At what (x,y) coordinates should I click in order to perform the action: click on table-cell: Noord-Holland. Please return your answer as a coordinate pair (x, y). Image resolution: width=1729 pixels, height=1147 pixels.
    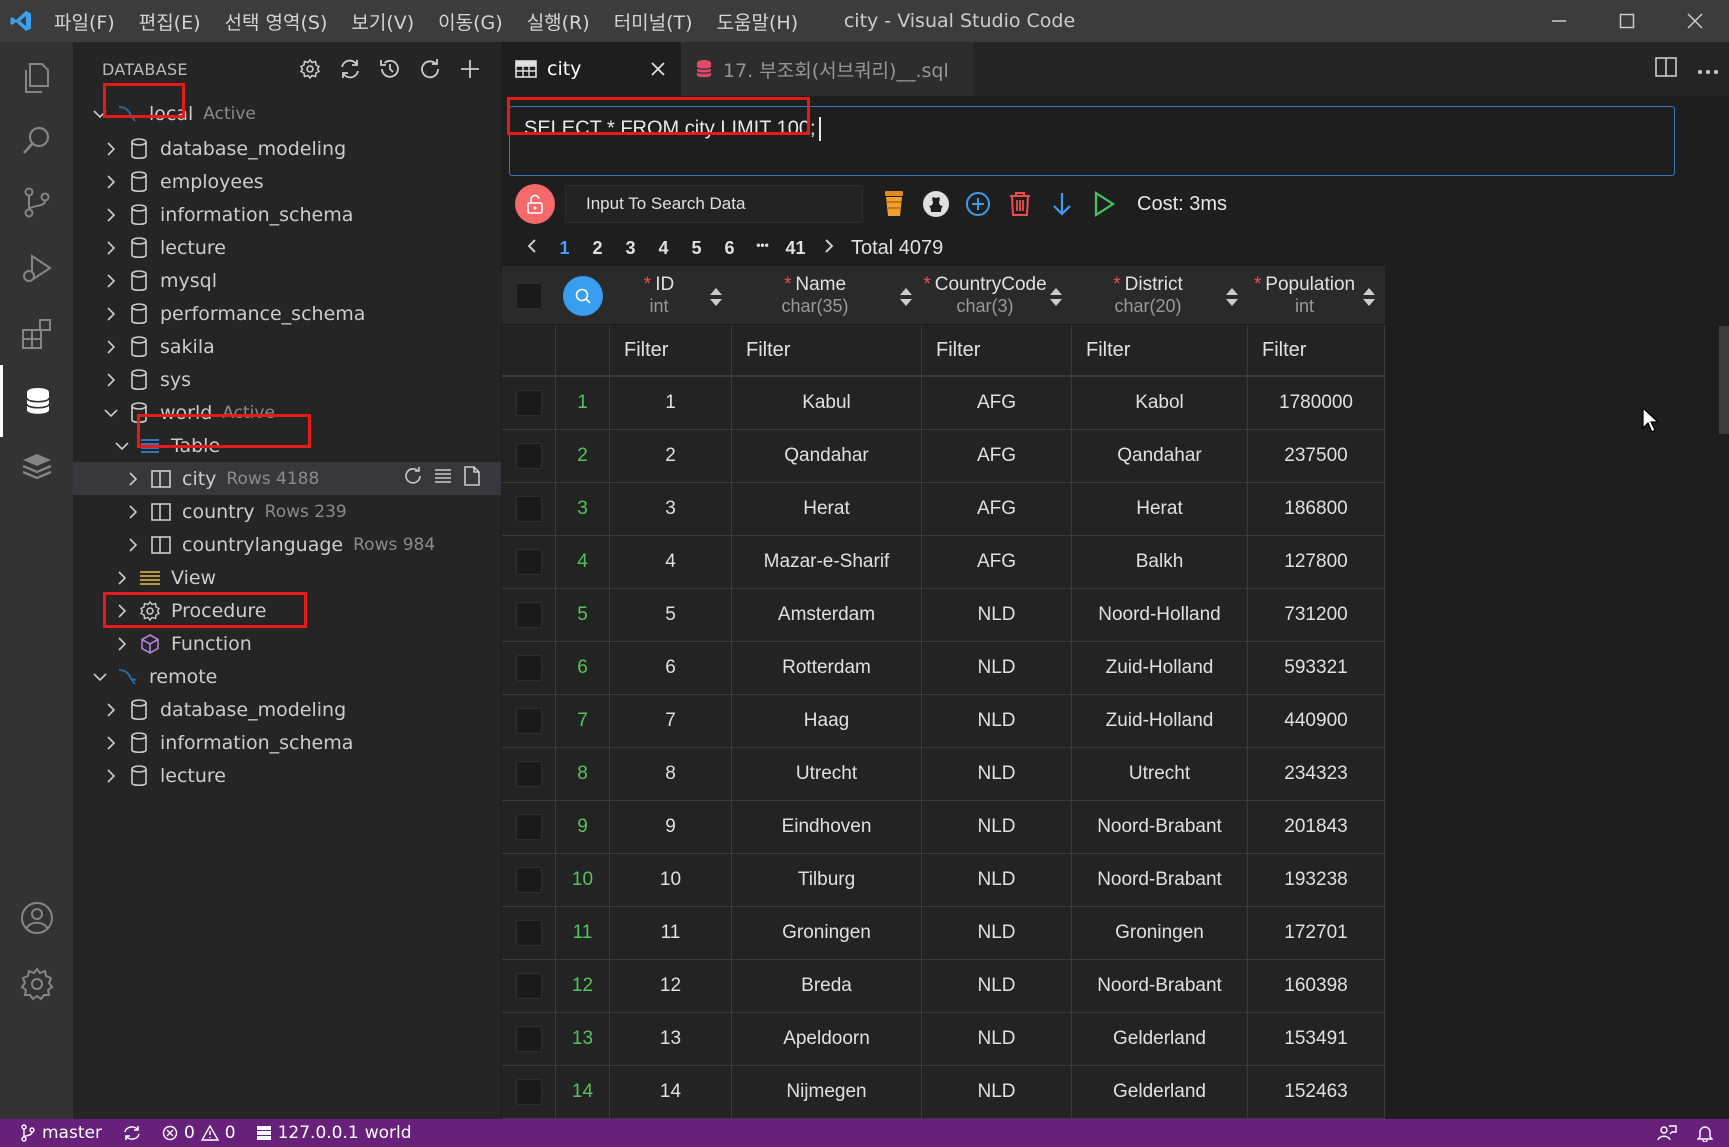
    Looking at the image, I should click on (1160, 615).